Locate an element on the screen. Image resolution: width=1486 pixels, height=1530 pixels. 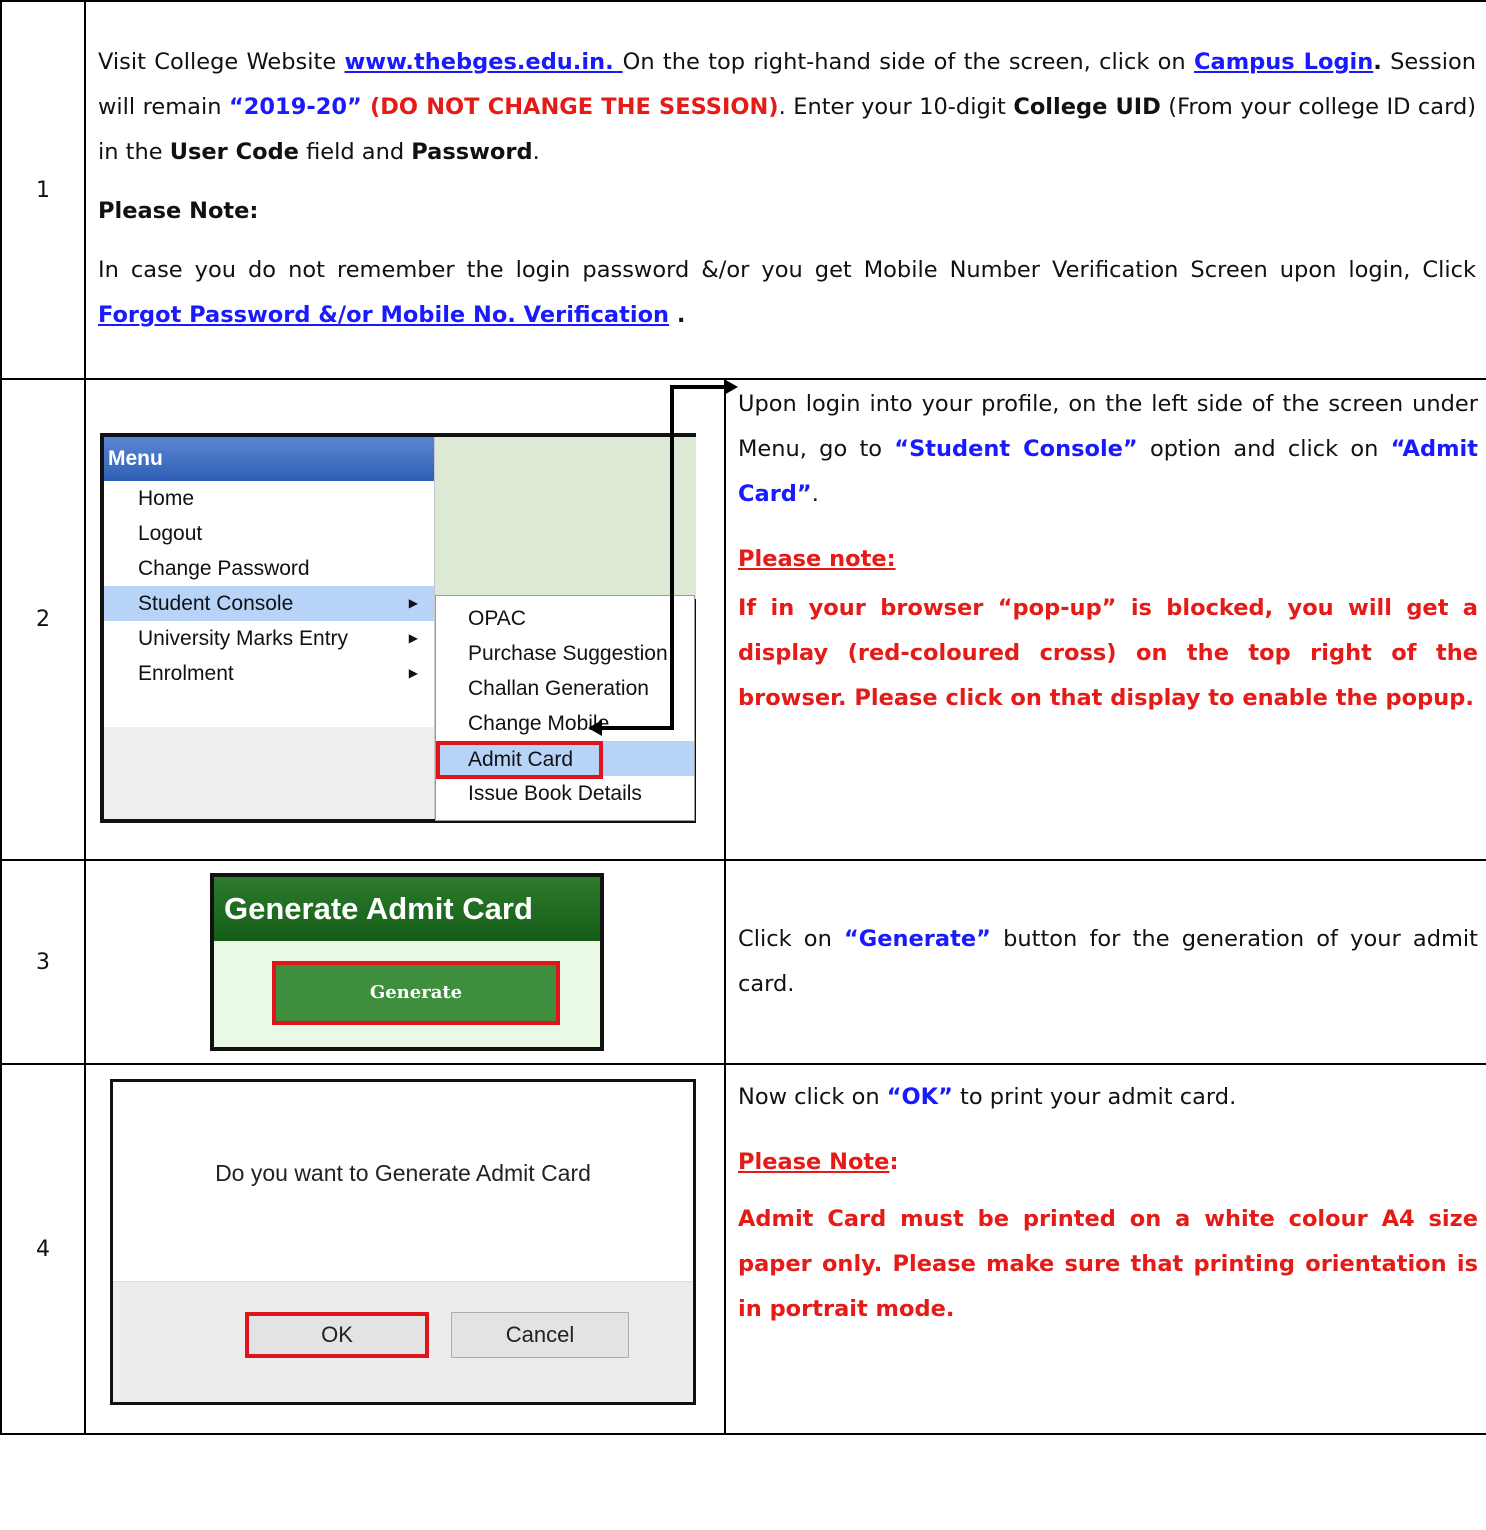
menu-item-student-console: Student Console ▶ is located at coordinates (269, 603).